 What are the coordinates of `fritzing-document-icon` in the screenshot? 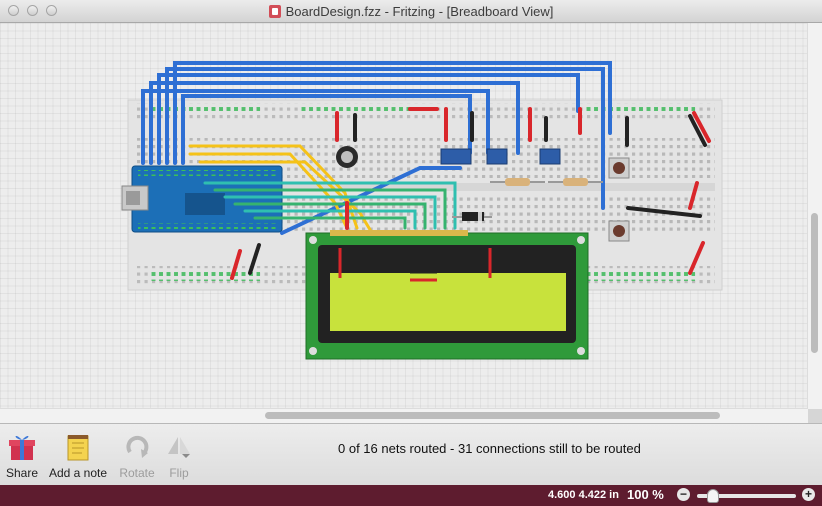 It's located at (274, 11).